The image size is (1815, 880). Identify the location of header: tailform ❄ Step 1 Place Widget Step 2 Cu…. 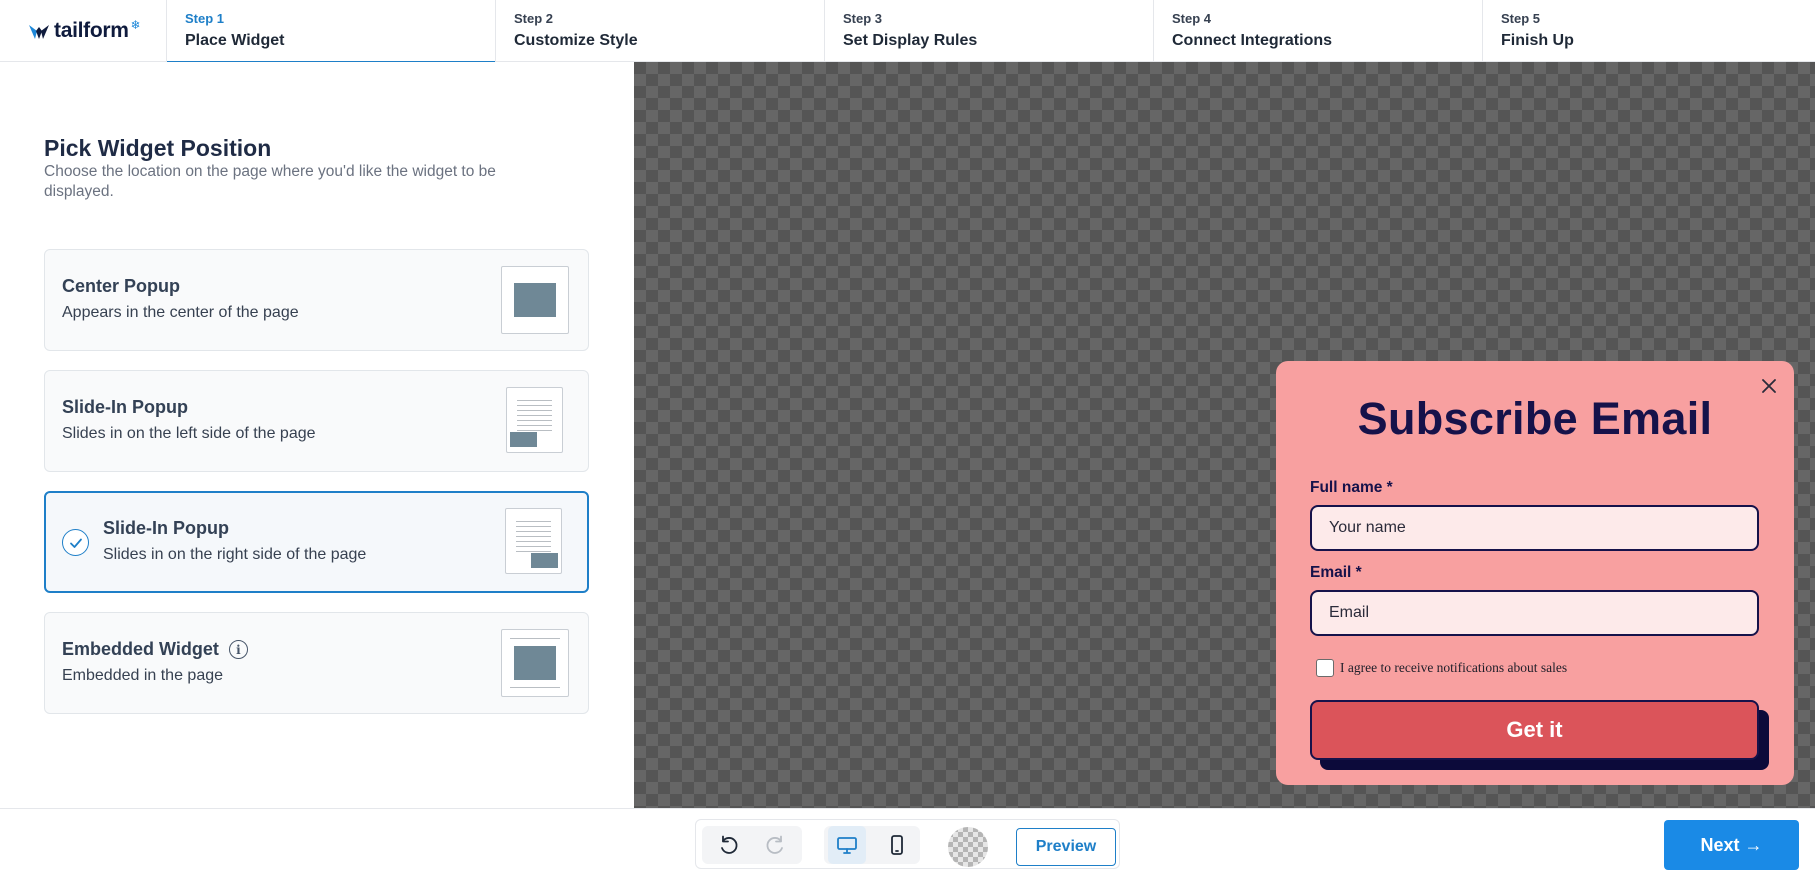
(907, 31).